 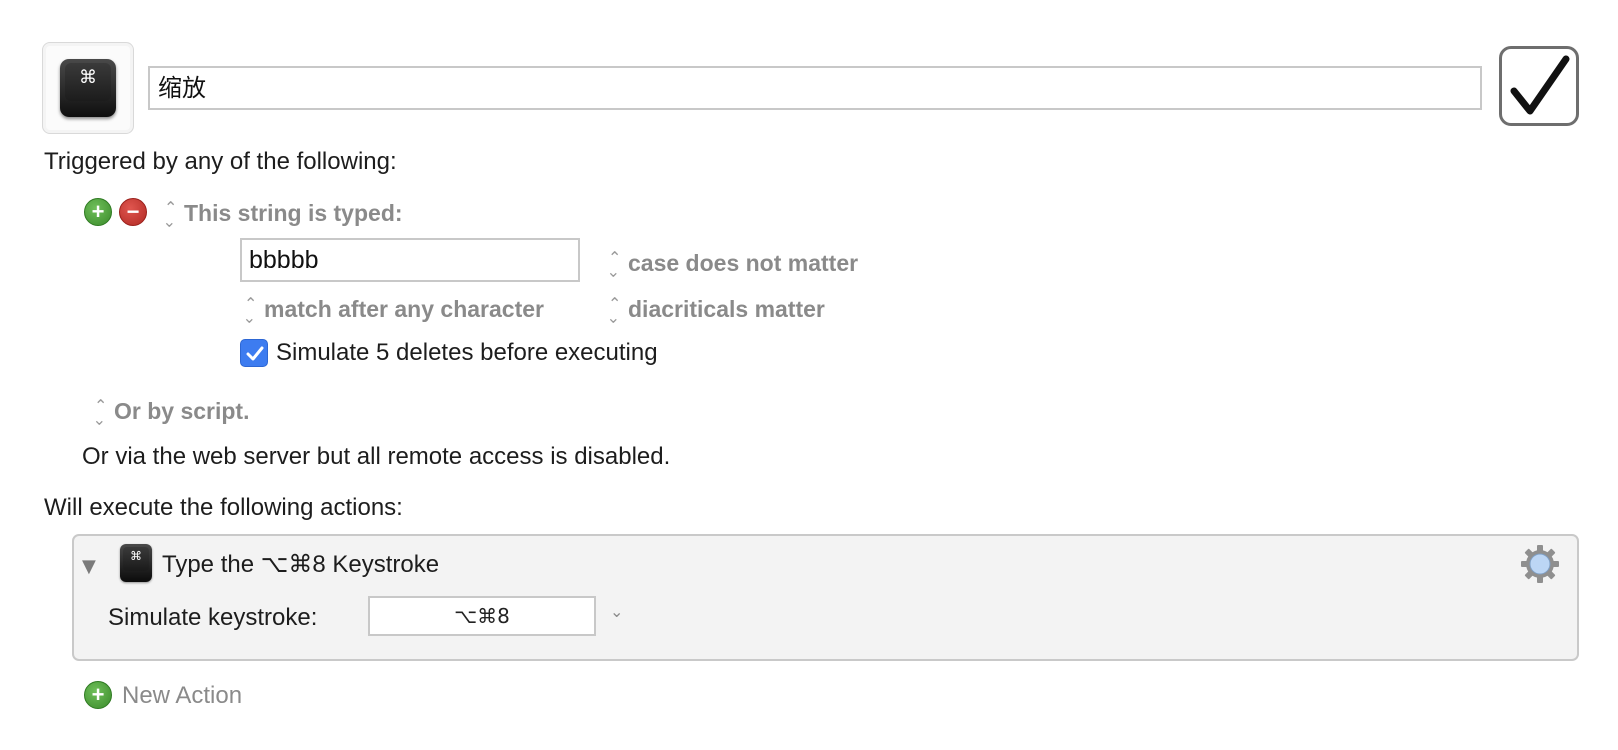 I want to click on action-title: Type the ⌥⌘8 Keystroke, so click(x=301, y=564).